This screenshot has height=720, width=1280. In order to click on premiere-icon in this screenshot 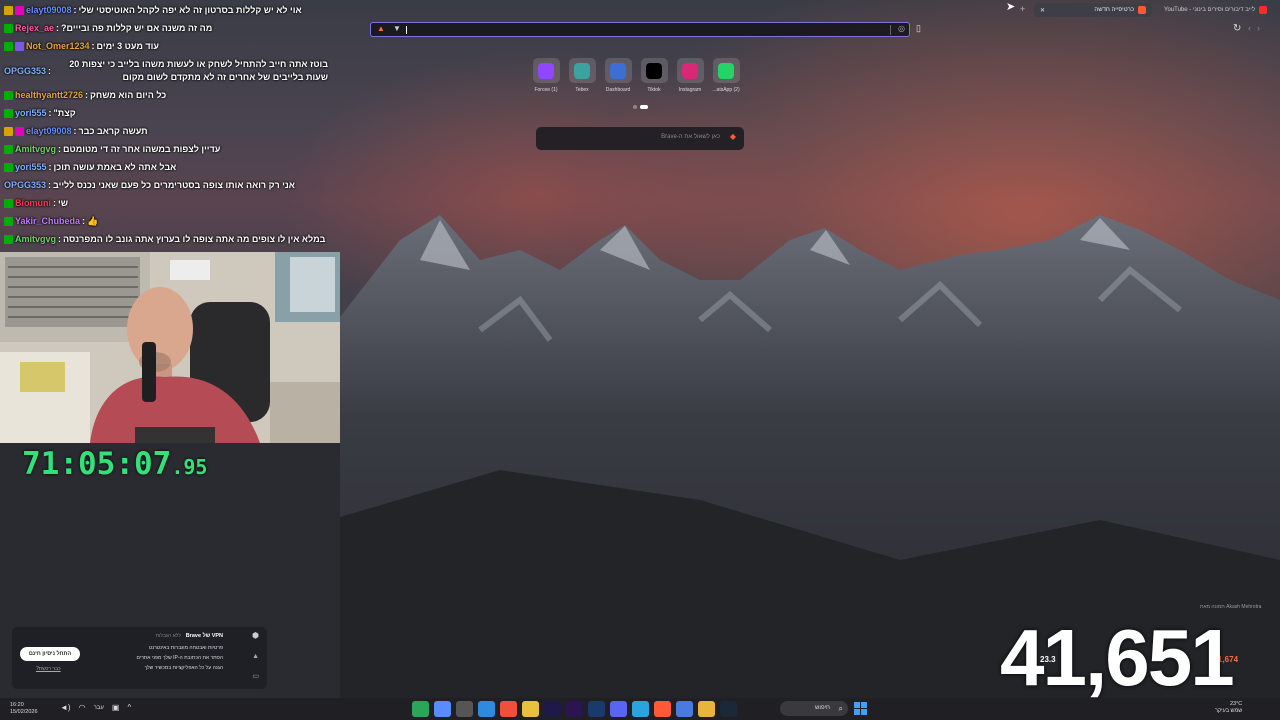, I will do `click(574, 709)`.